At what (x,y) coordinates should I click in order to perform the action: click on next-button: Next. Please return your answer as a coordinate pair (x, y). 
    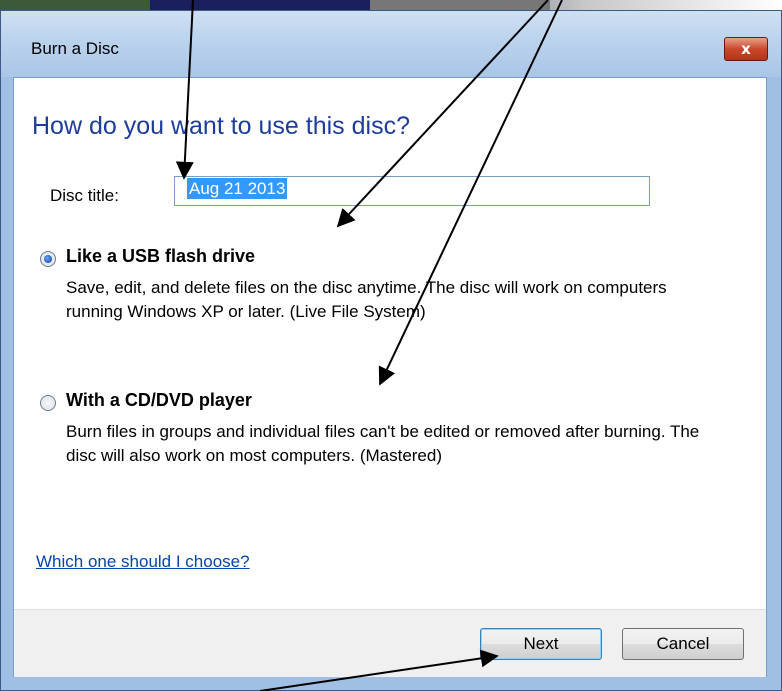
    Looking at the image, I should click on (541, 644).